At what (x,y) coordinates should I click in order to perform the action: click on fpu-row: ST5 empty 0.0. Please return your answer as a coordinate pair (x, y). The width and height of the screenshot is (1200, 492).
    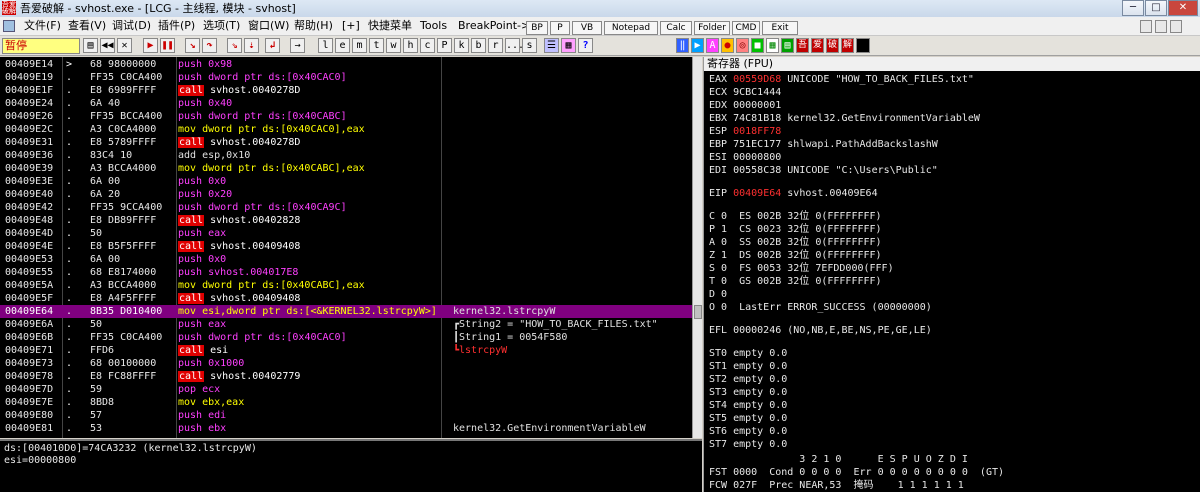
    Looking at the image, I should click on (748, 418).